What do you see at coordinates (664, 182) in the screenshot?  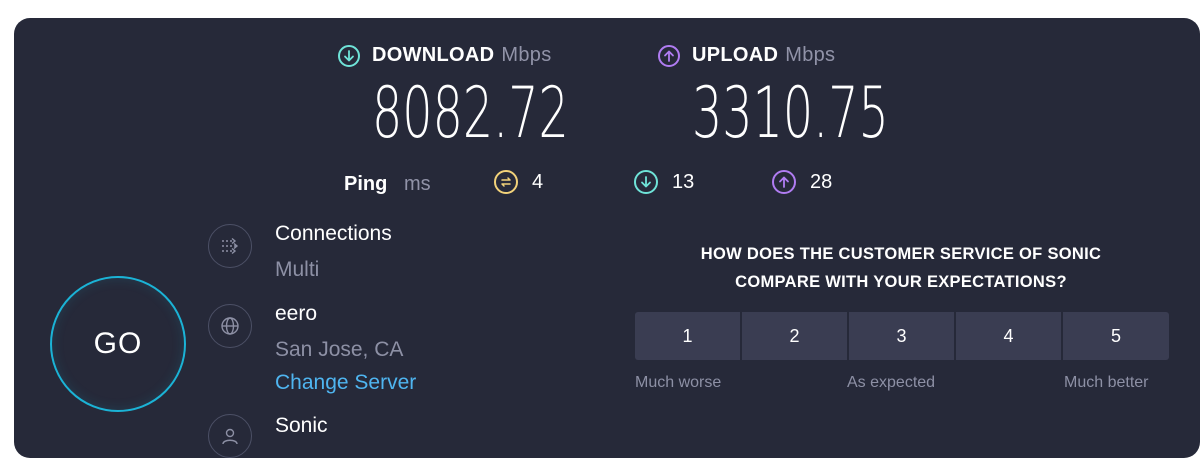 I see `ping-download: 13` at bounding box center [664, 182].